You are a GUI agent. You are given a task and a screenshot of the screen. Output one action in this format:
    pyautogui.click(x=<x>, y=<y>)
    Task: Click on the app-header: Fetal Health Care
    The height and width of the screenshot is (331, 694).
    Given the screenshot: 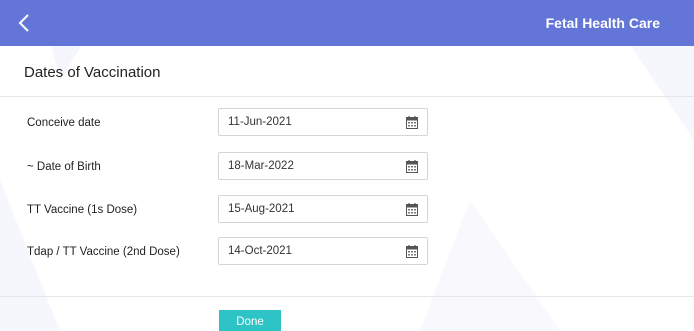 What is the action you would take?
    pyautogui.click(x=347, y=23)
    